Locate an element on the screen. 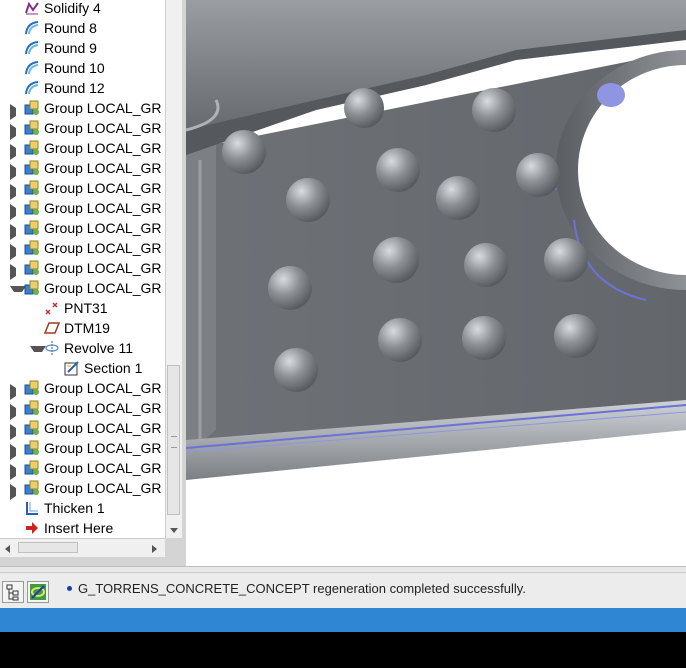 The height and width of the screenshot is (668, 686). model-tree-item-label: Round 8 is located at coordinates (70, 28).